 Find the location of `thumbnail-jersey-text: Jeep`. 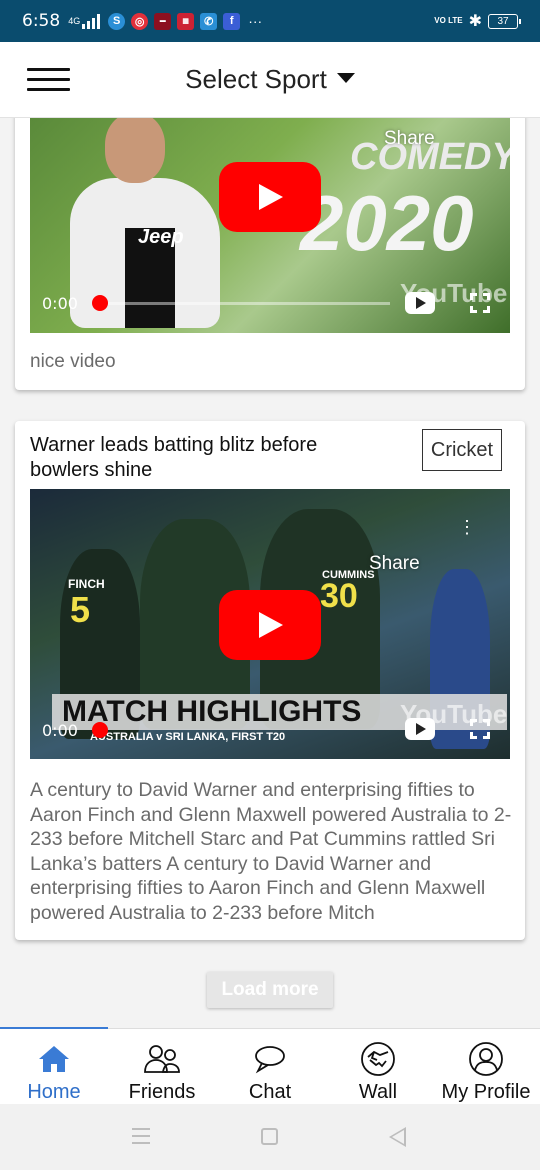

thumbnail-jersey-text: Jeep is located at coordinates (161, 237).